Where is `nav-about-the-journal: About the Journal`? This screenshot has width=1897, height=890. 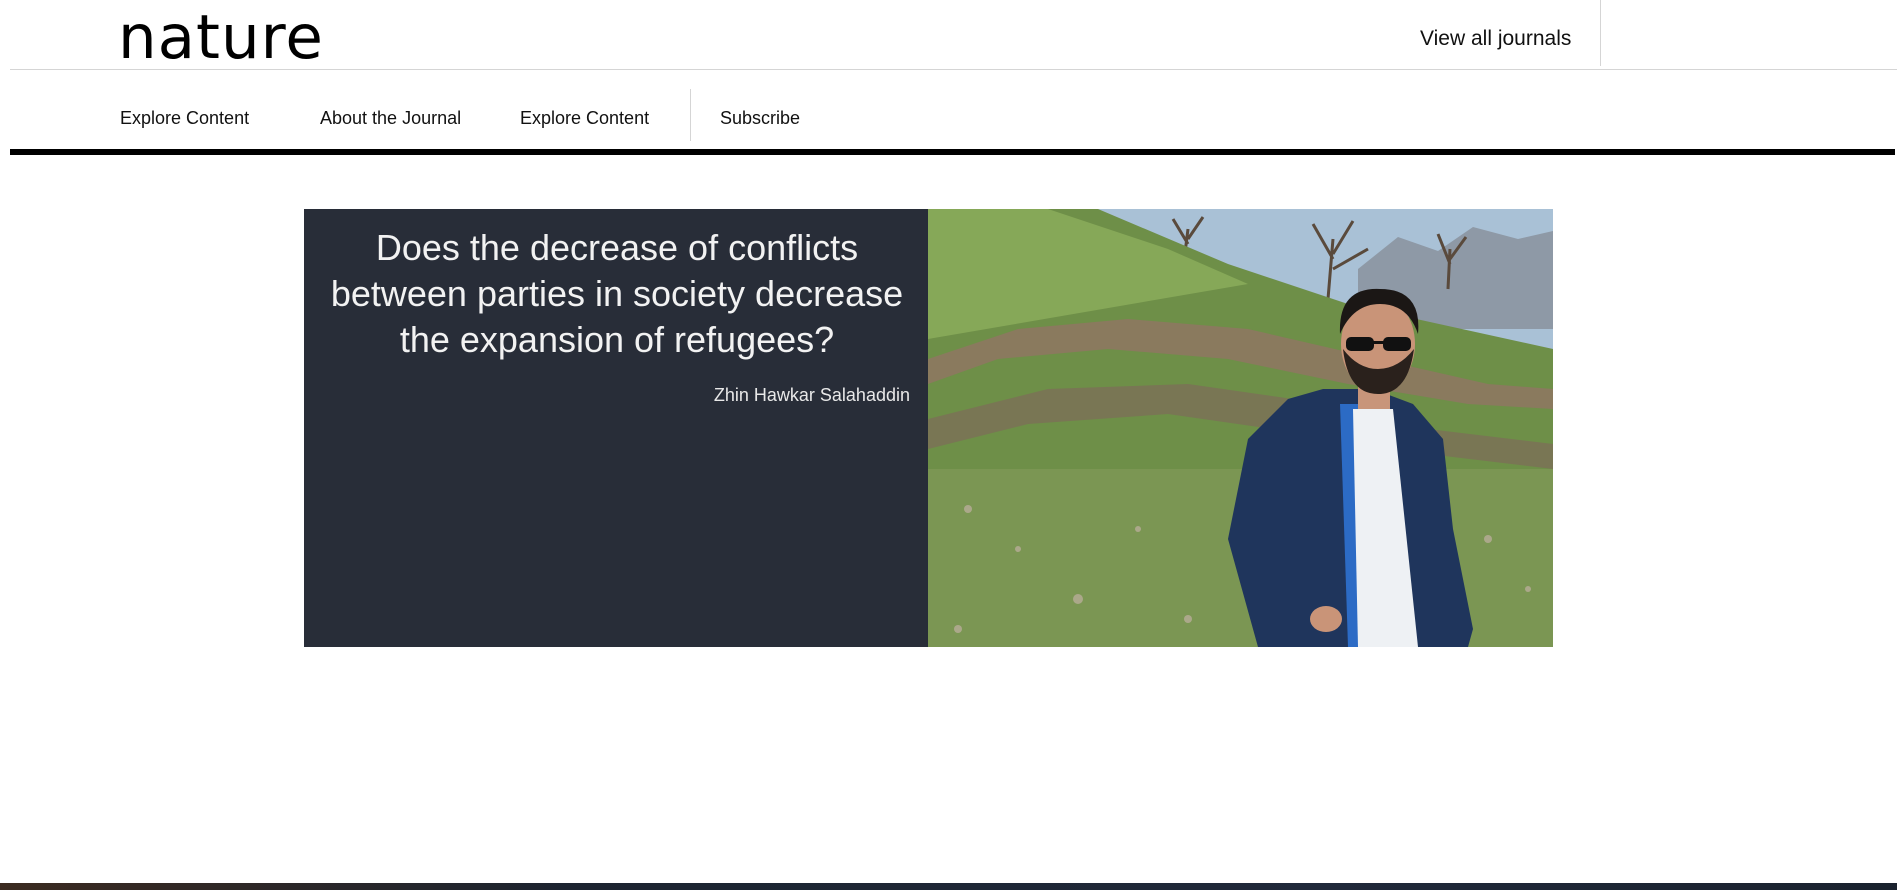
nav-about-the-journal: About the Journal is located at coordinates (390, 118).